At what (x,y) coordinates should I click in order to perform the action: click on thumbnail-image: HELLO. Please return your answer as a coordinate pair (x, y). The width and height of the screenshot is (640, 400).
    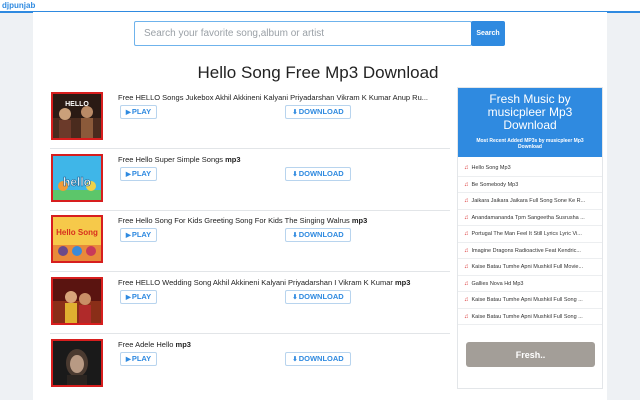
    Looking at the image, I should click on (77, 116).